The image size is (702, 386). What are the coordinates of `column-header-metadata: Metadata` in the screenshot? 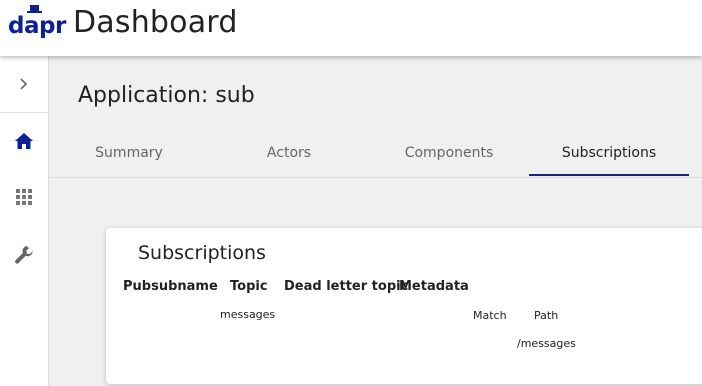 It's located at (434, 286).